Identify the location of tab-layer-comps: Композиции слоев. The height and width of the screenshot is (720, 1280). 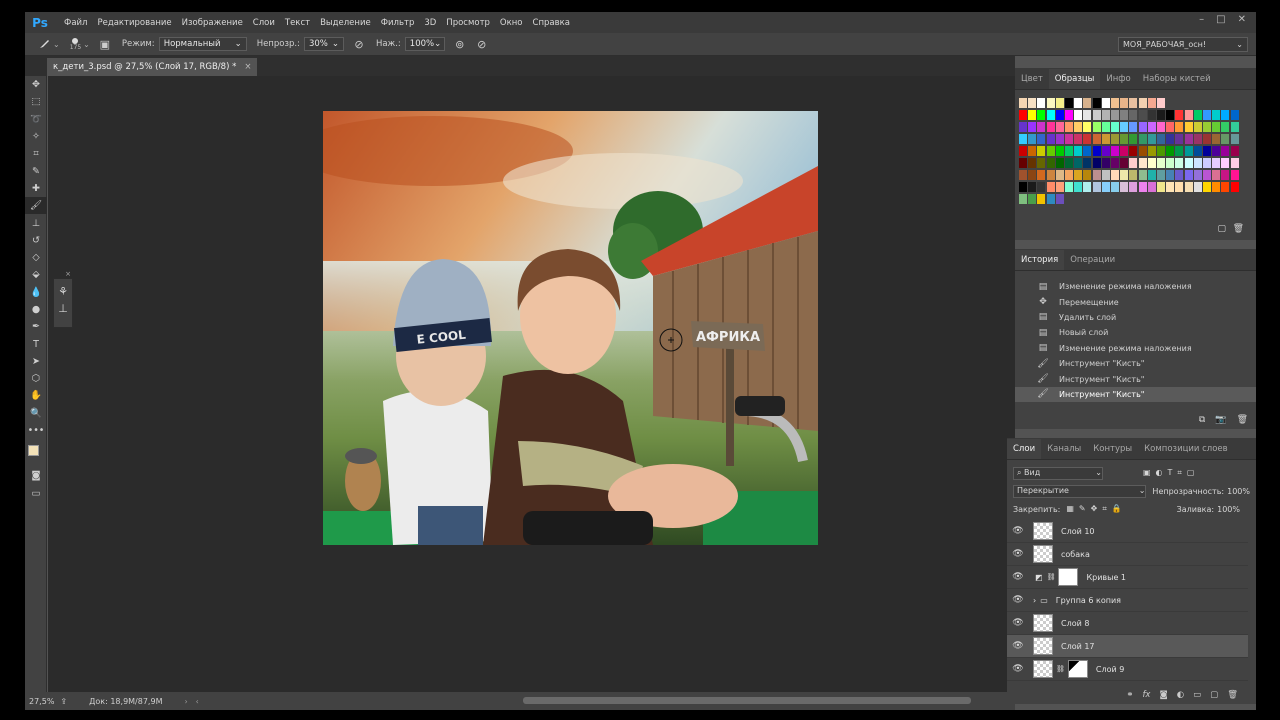
(1186, 451).